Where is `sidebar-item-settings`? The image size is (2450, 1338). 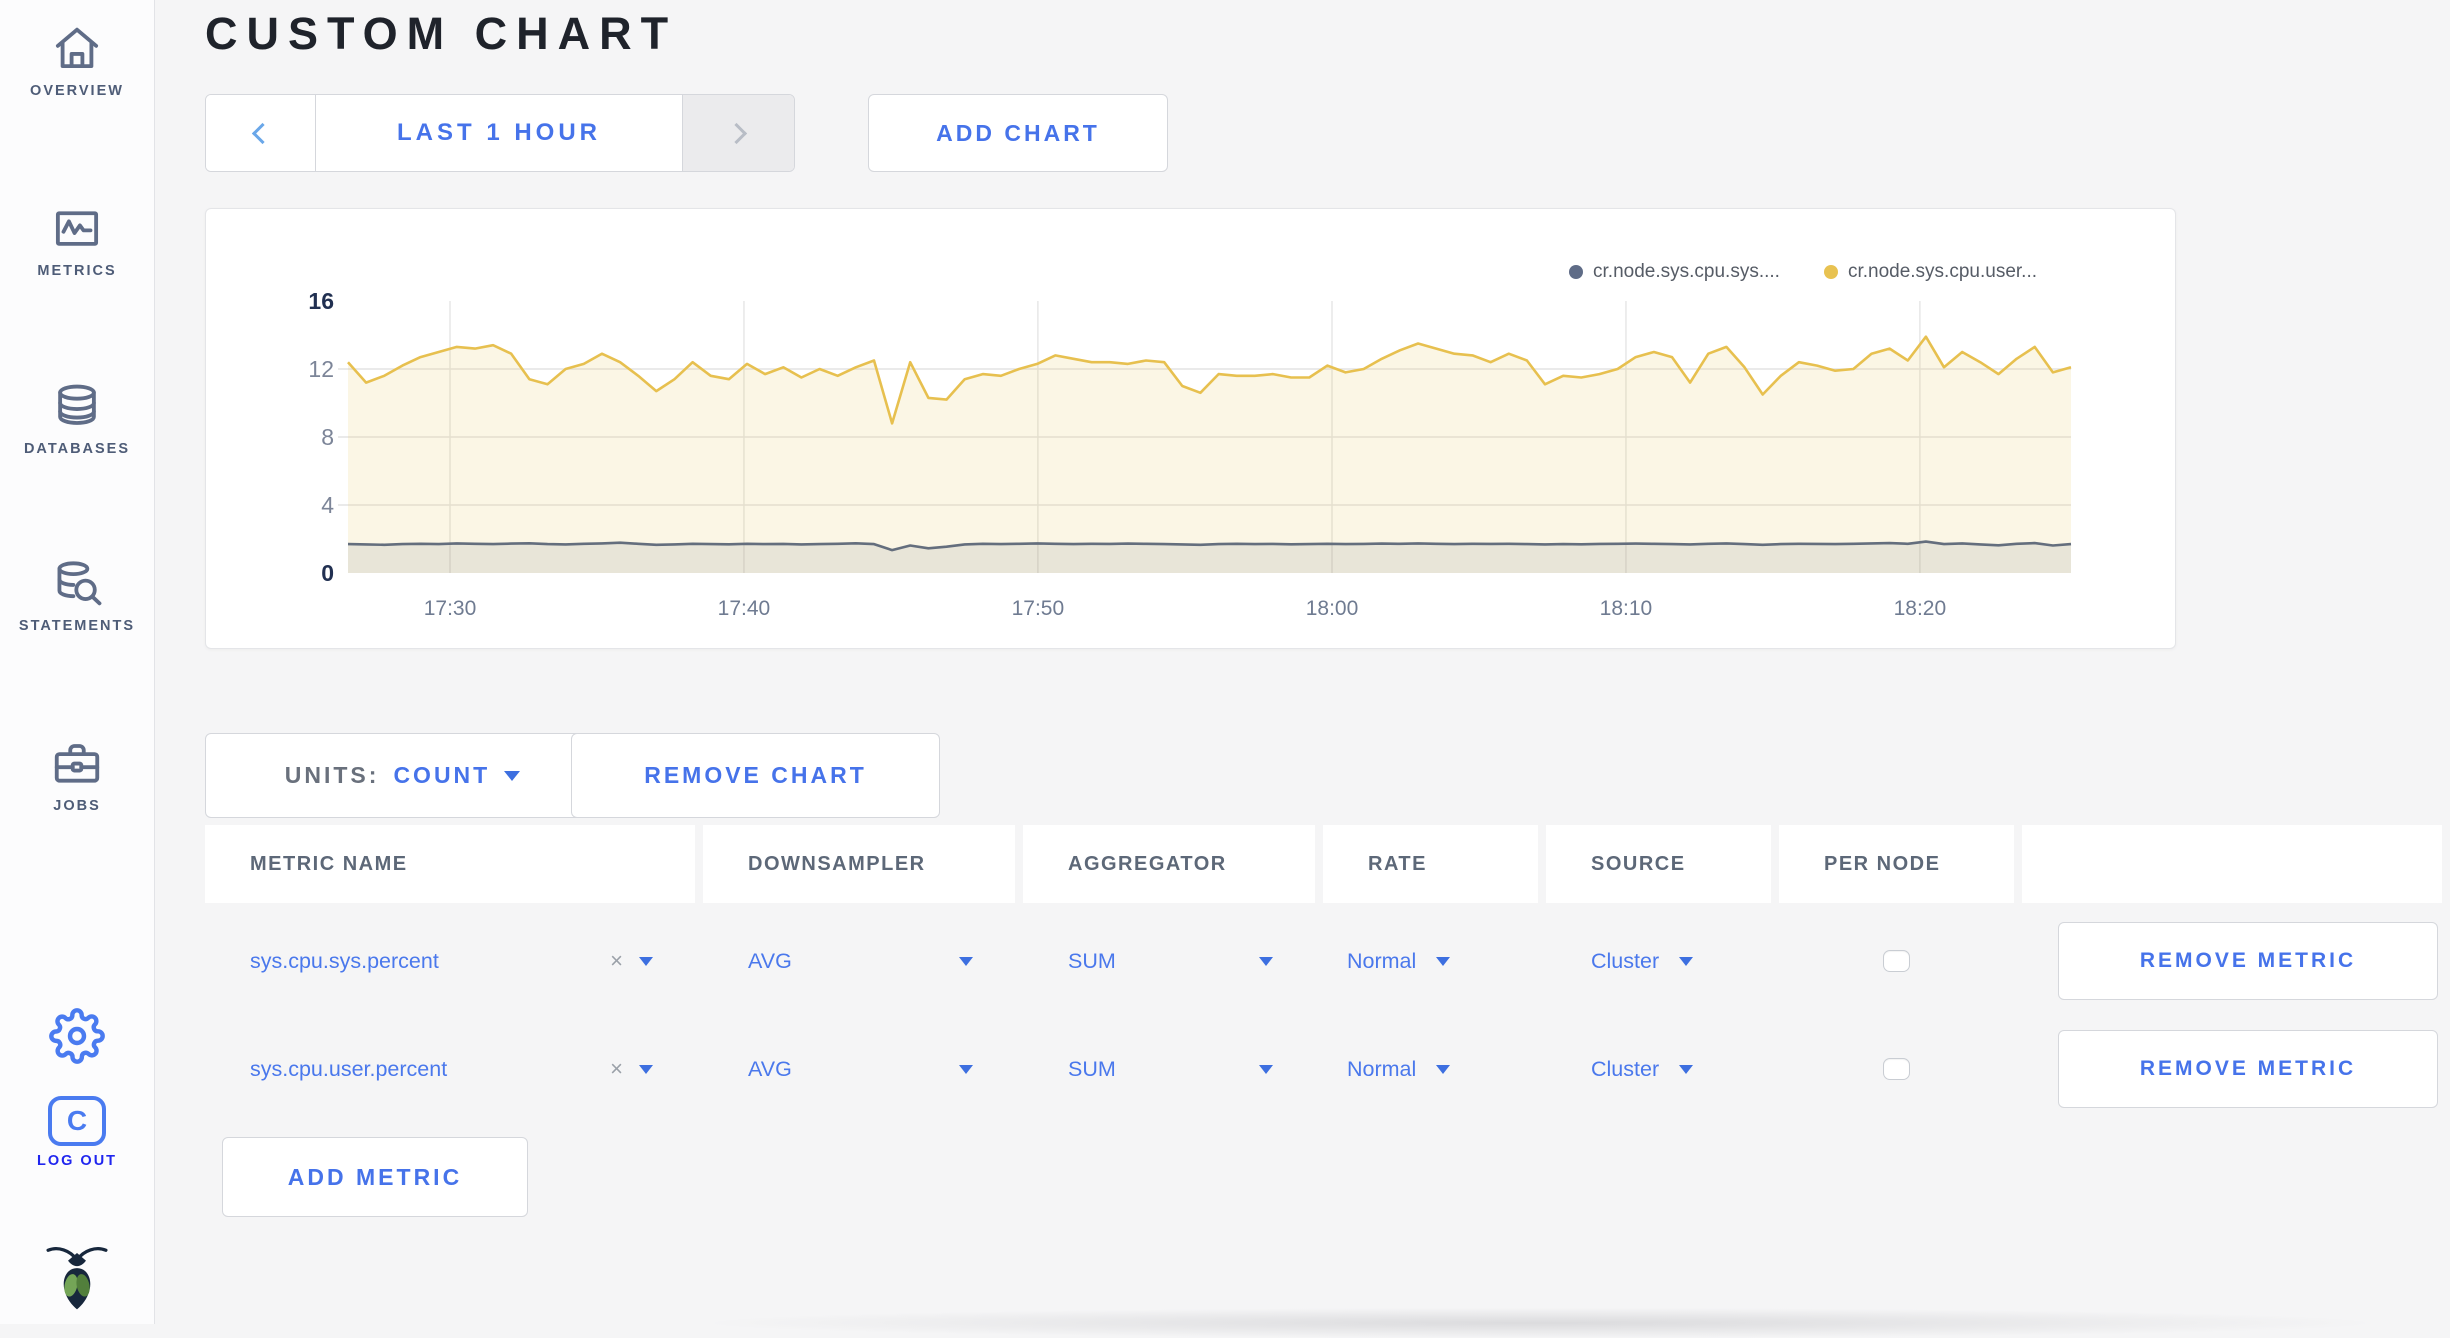 sidebar-item-settings is located at coordinates (77, 1036).